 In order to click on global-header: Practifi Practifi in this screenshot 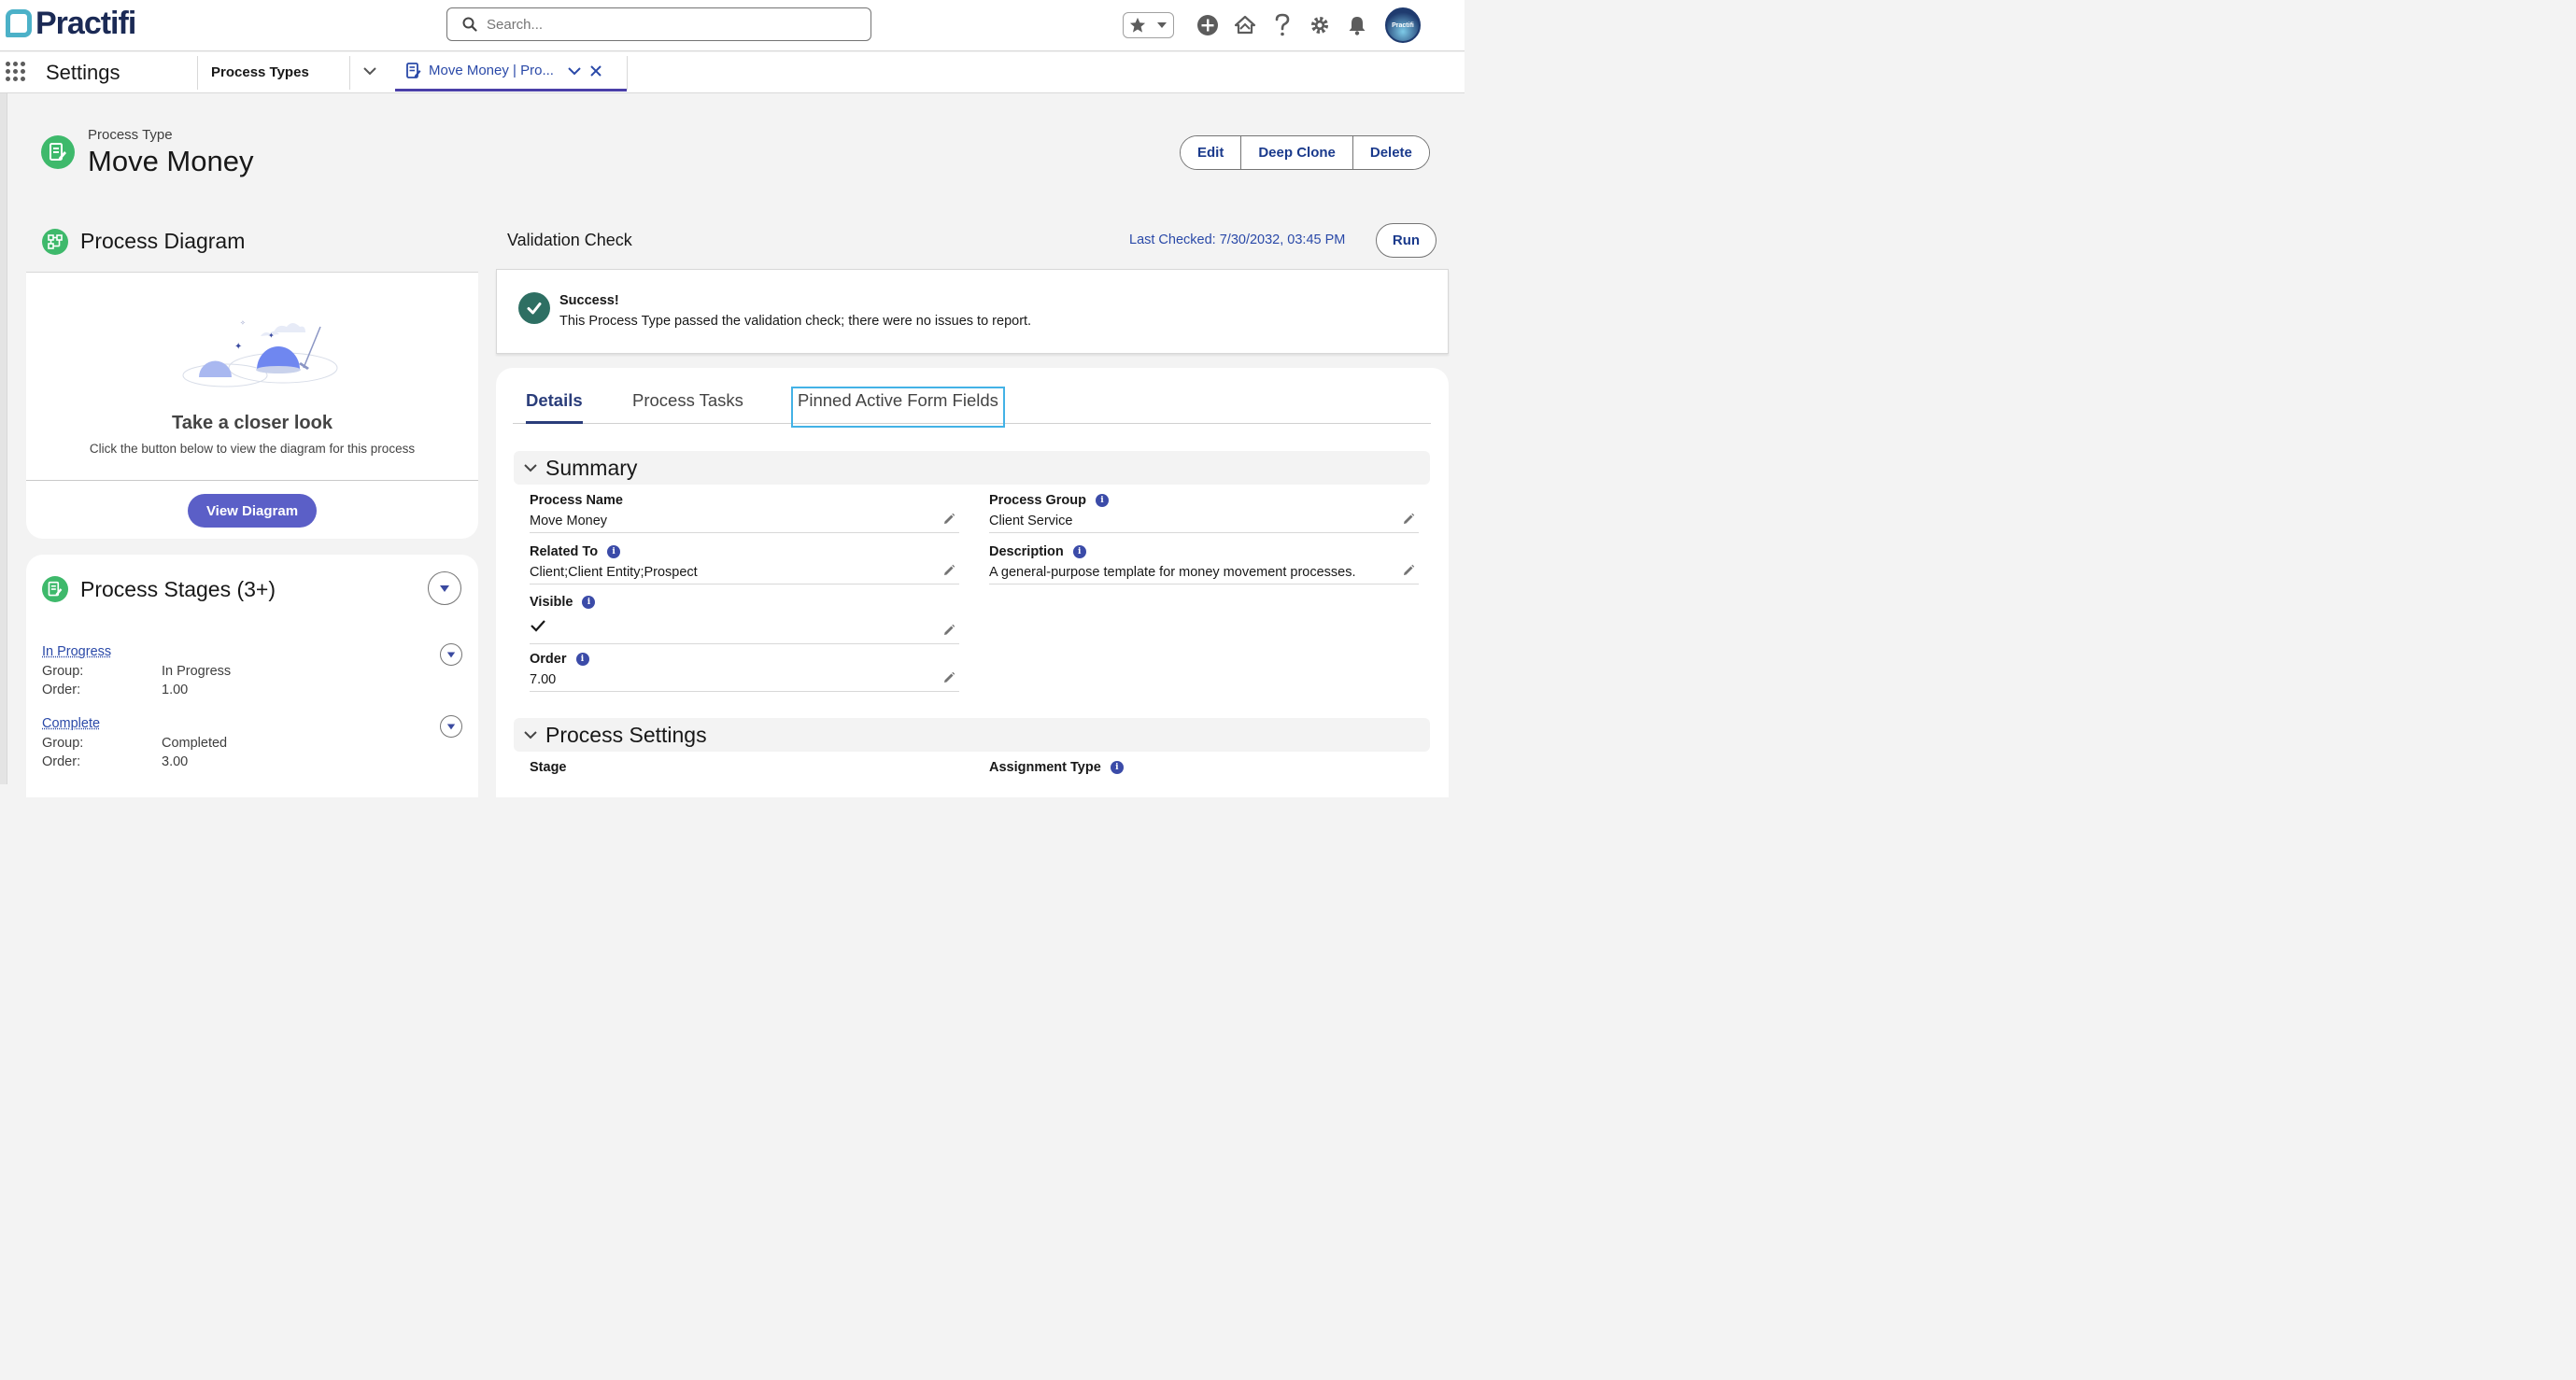, I will do `click(732, 25)`.